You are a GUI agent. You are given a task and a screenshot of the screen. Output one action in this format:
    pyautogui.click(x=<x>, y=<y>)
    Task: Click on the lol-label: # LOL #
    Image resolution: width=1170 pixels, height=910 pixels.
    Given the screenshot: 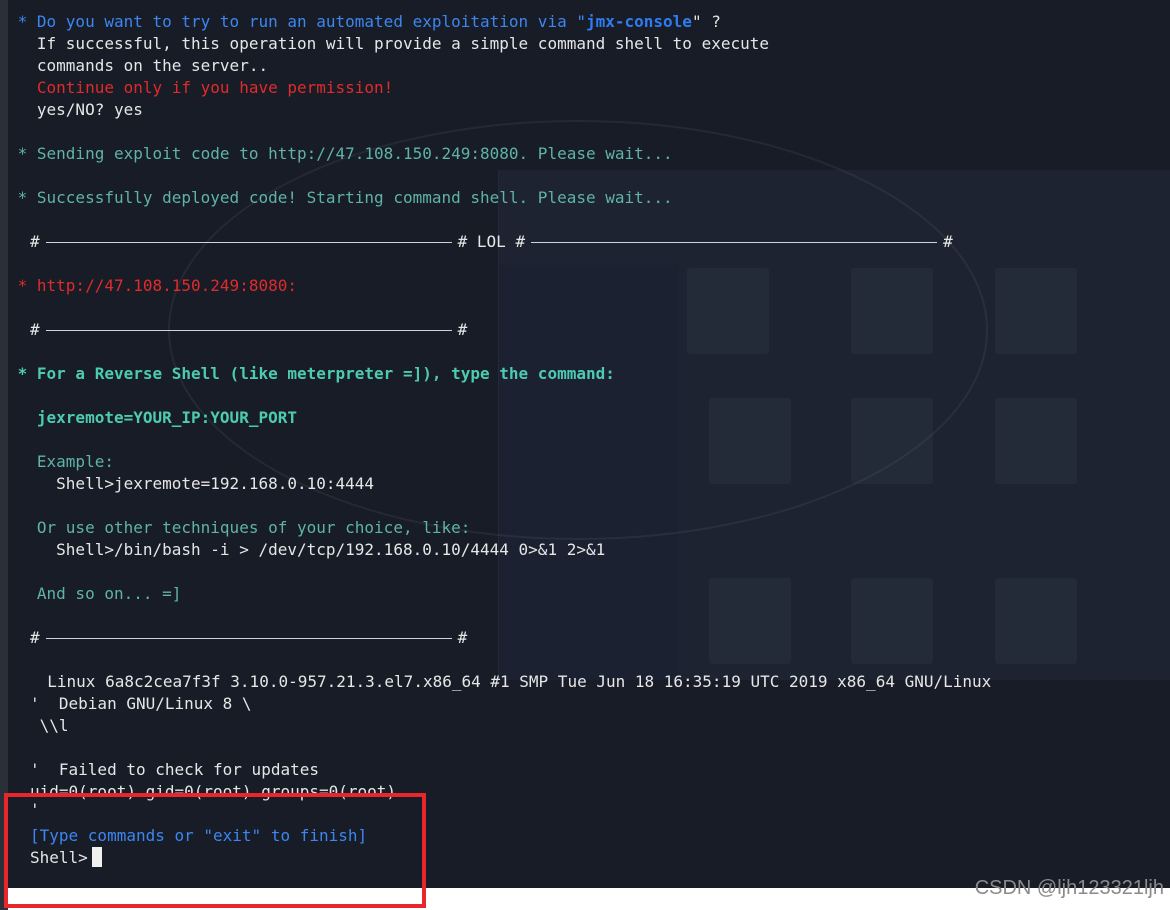 What is the action you would take?
    pyautogui.click(x=491, y=241)
    